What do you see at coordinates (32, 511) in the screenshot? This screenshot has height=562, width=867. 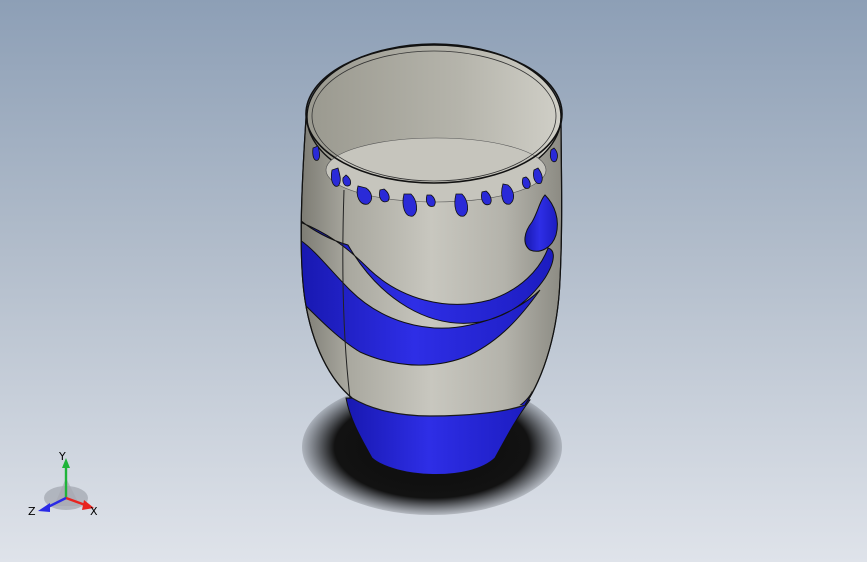 I see `triad-z-label: Z` at bounding box center [32, 511].